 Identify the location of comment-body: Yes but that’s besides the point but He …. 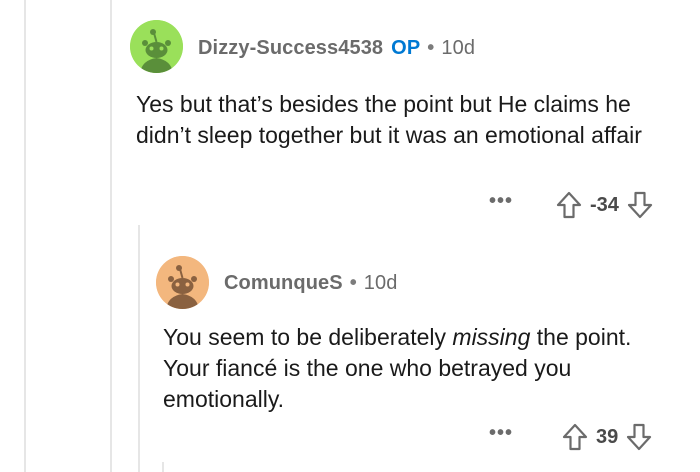
(389, 119).